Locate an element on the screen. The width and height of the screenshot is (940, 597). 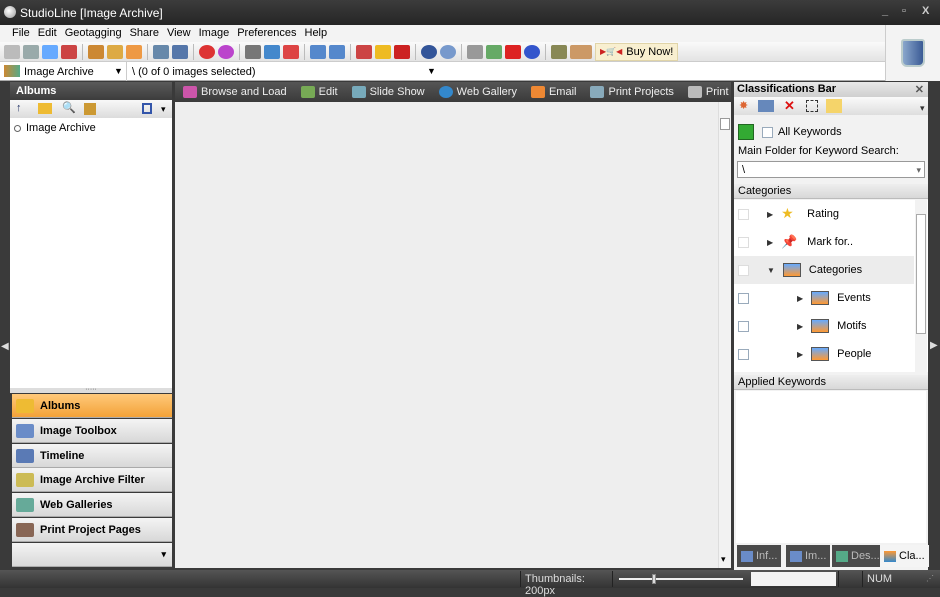
fit-icon is located at coordinates (812, 106).